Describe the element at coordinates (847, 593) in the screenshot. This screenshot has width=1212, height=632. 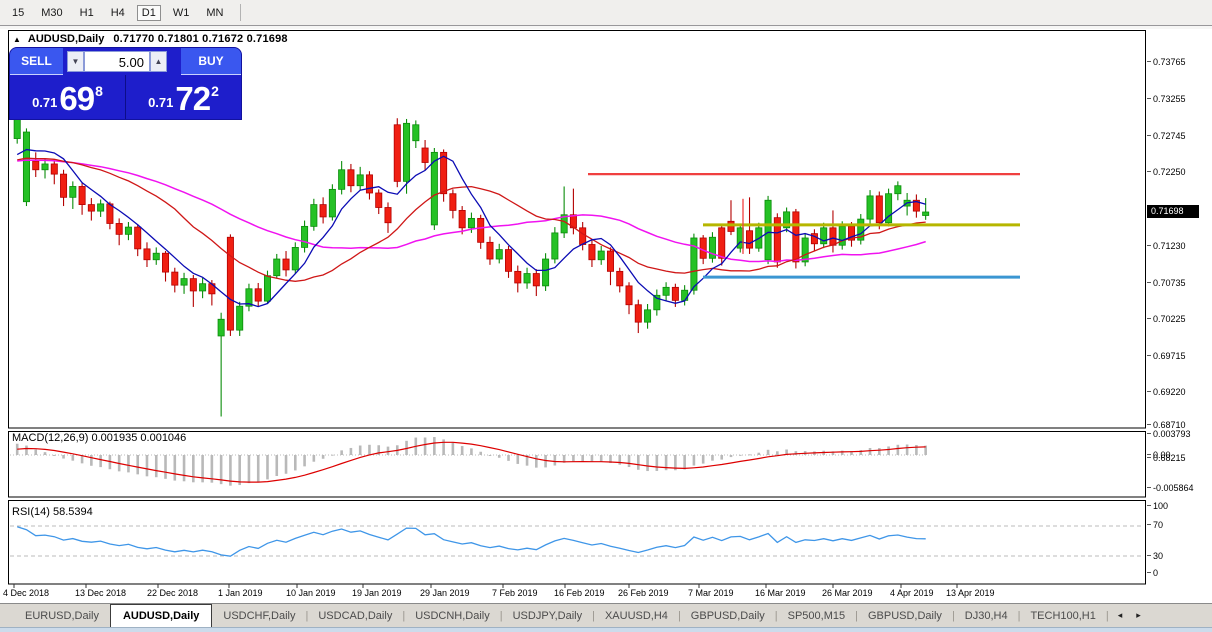
I see `date-axis-label: 26 Mar 2019` at that location.